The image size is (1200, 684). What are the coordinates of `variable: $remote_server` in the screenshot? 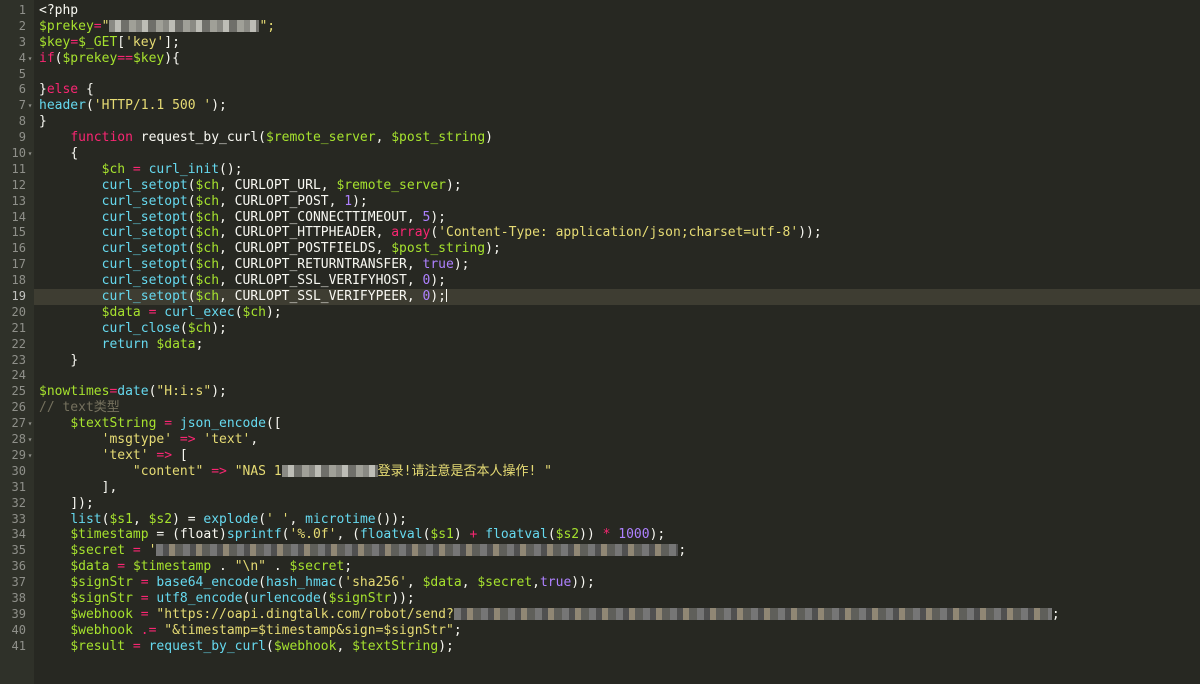 It's located at (391, 185).